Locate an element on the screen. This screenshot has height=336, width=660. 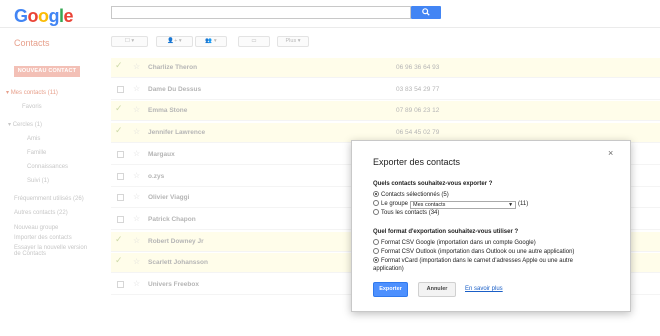
sidebar-item-label: Mes contacts (11) is located at coordinates (34, 93).